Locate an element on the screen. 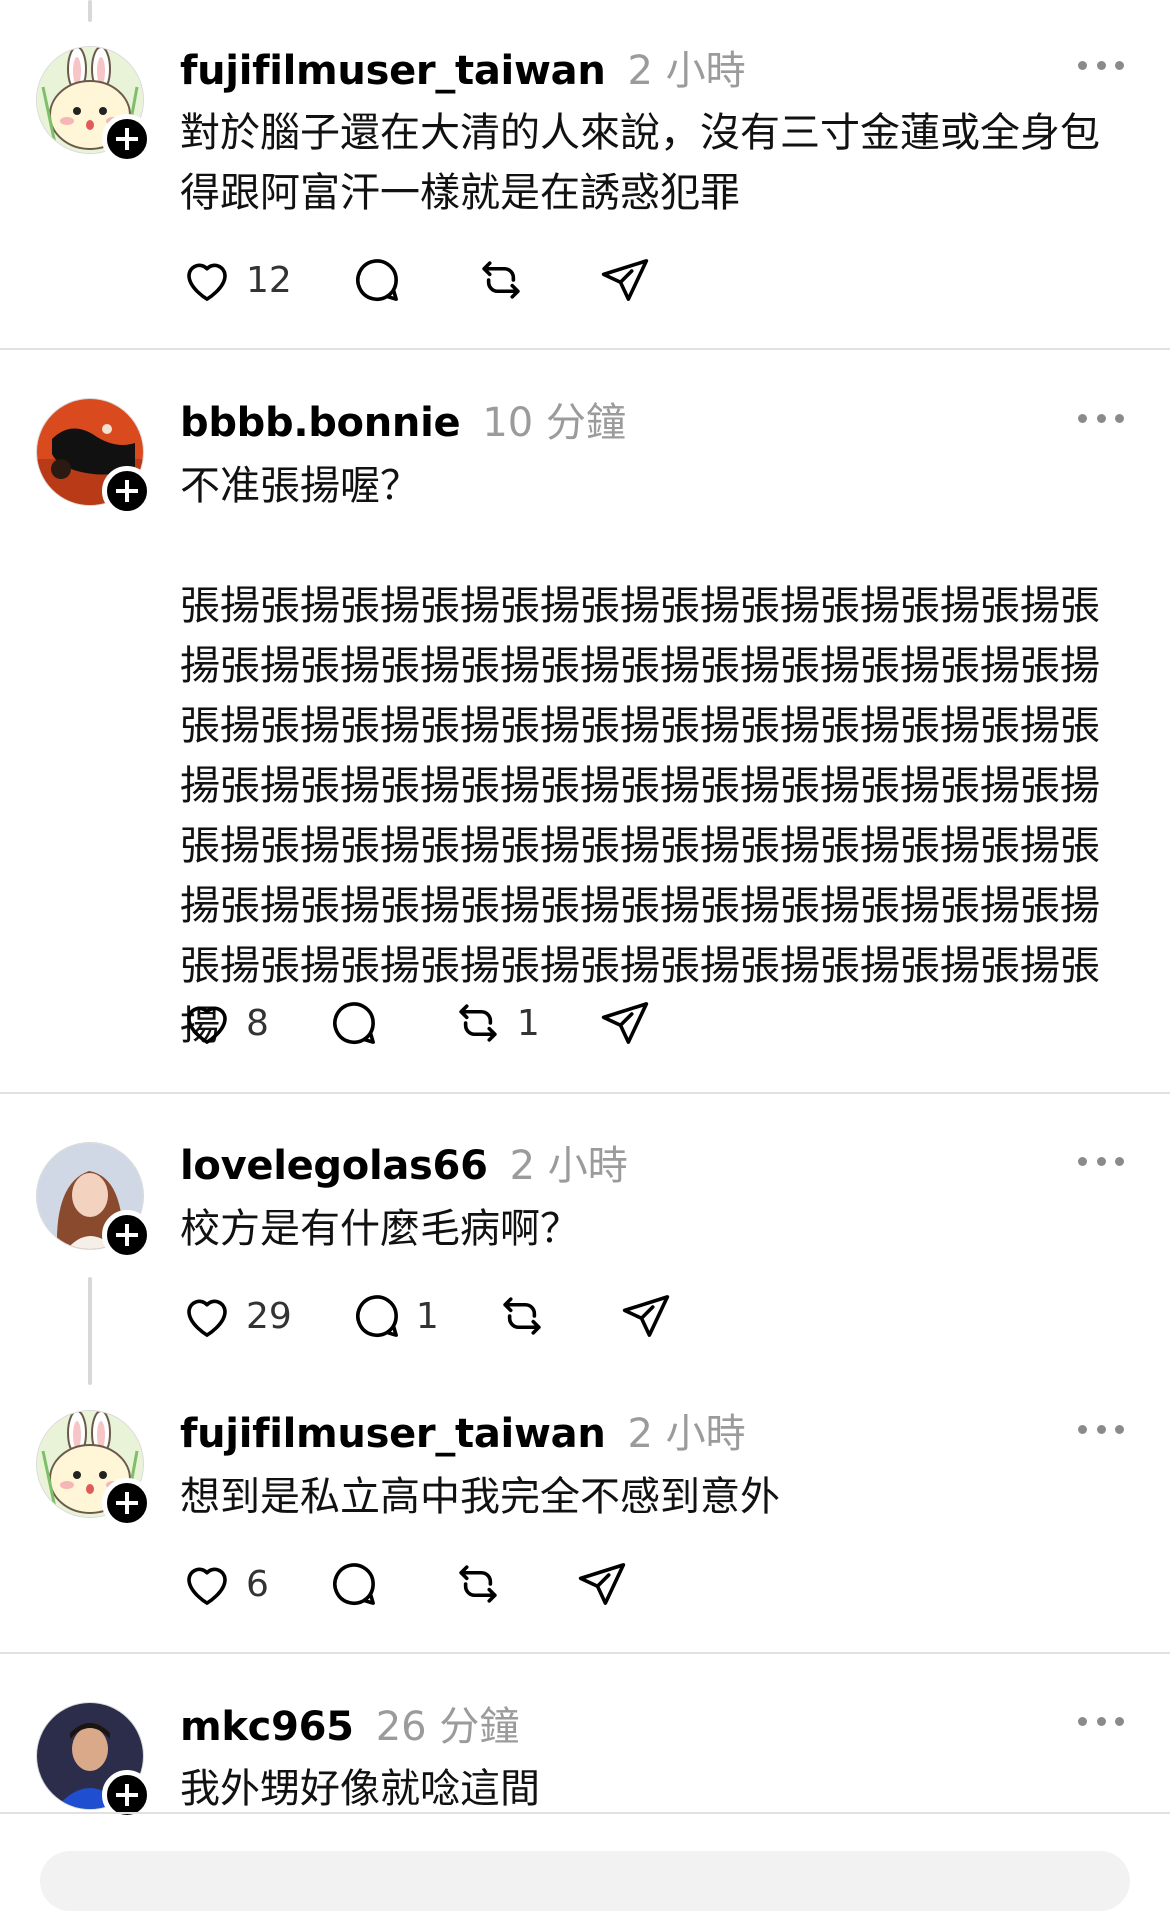 This screenshot has height=1911, width=1170. comment-button: 1 is located at coordinates (394, 1316).